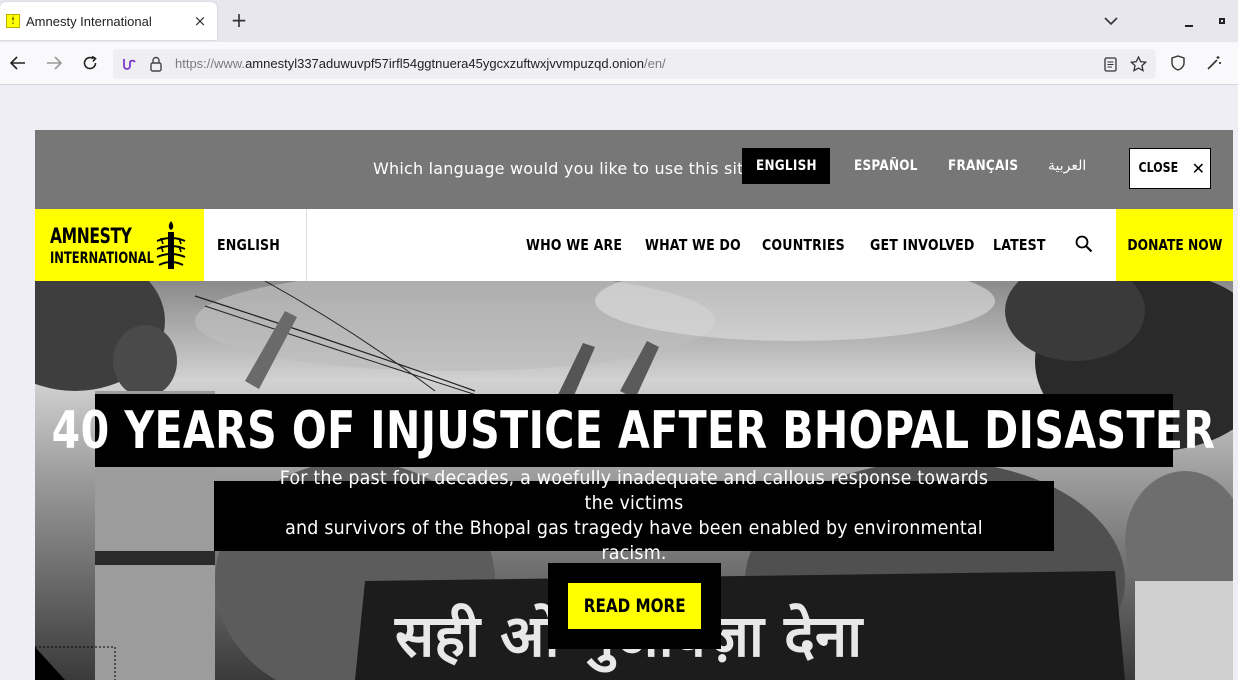 This screenshot has height=680, width=1238. What do you see at coordinates (171, 245) in the screenshot?
I see `candle-barbed-wire-icon` at bounding box center [171, 245].